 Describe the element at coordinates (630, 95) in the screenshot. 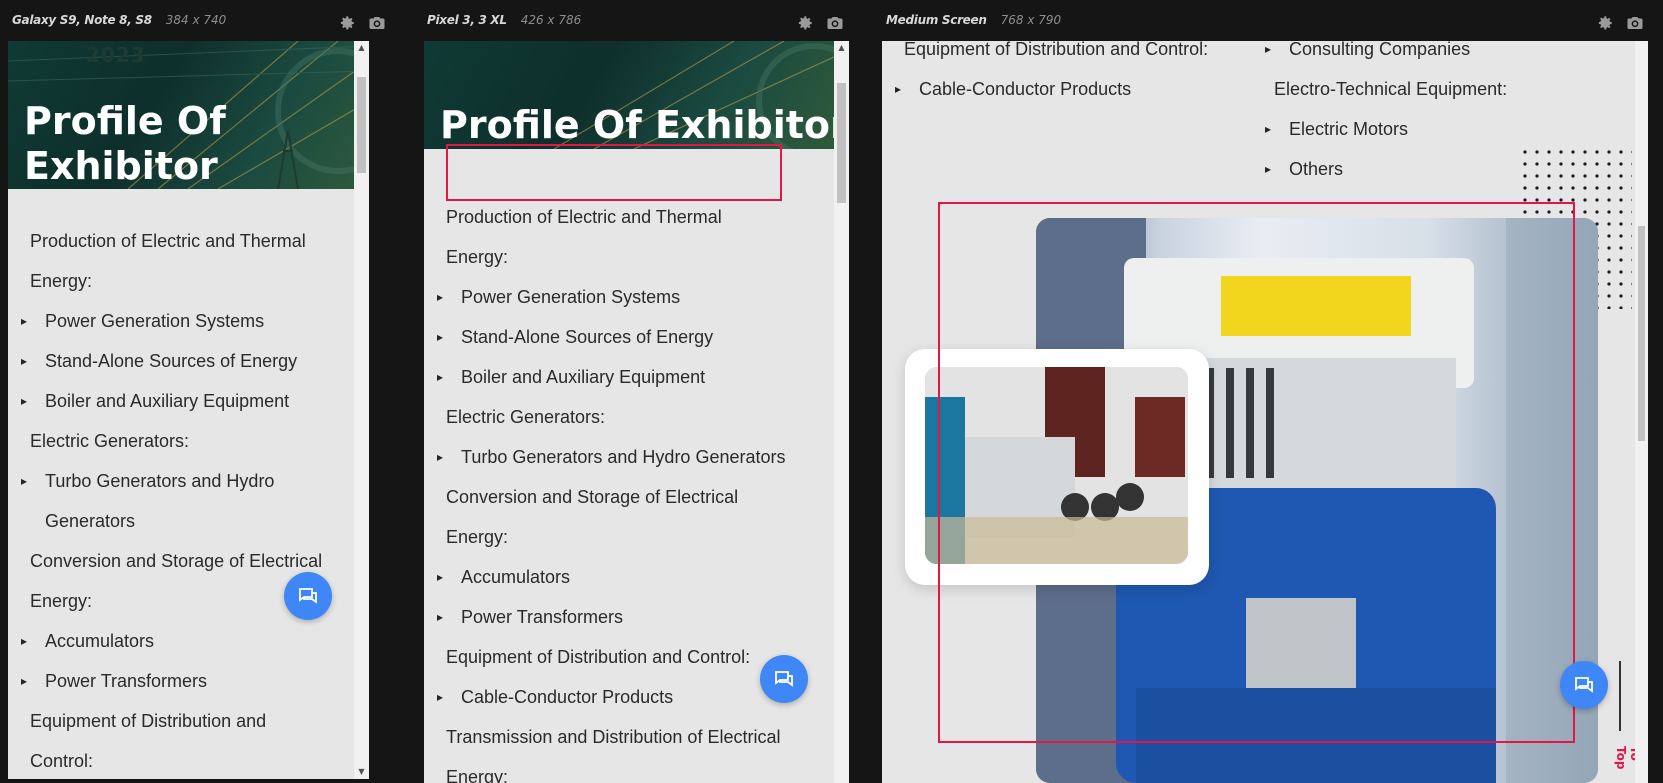

I see `hero-banner: Profile Of Exhibitor` at that location.